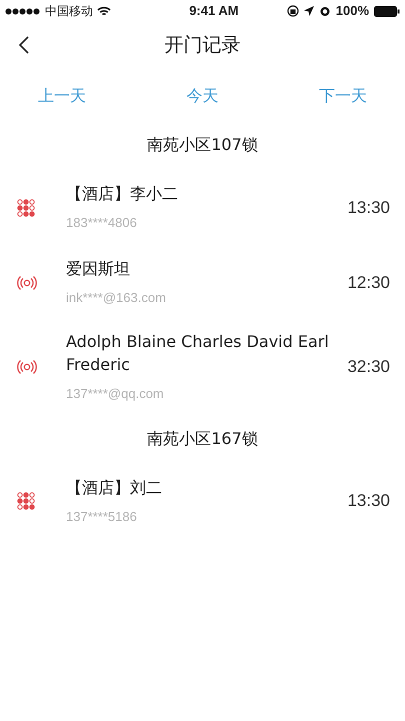 This screenshot has height=721, width=405. What do you see at coordinates (202, 501) in the screenshot?
I see `record-row: 【酒店】刘二 137****5186 13:30` at bounding box center [202, 501].